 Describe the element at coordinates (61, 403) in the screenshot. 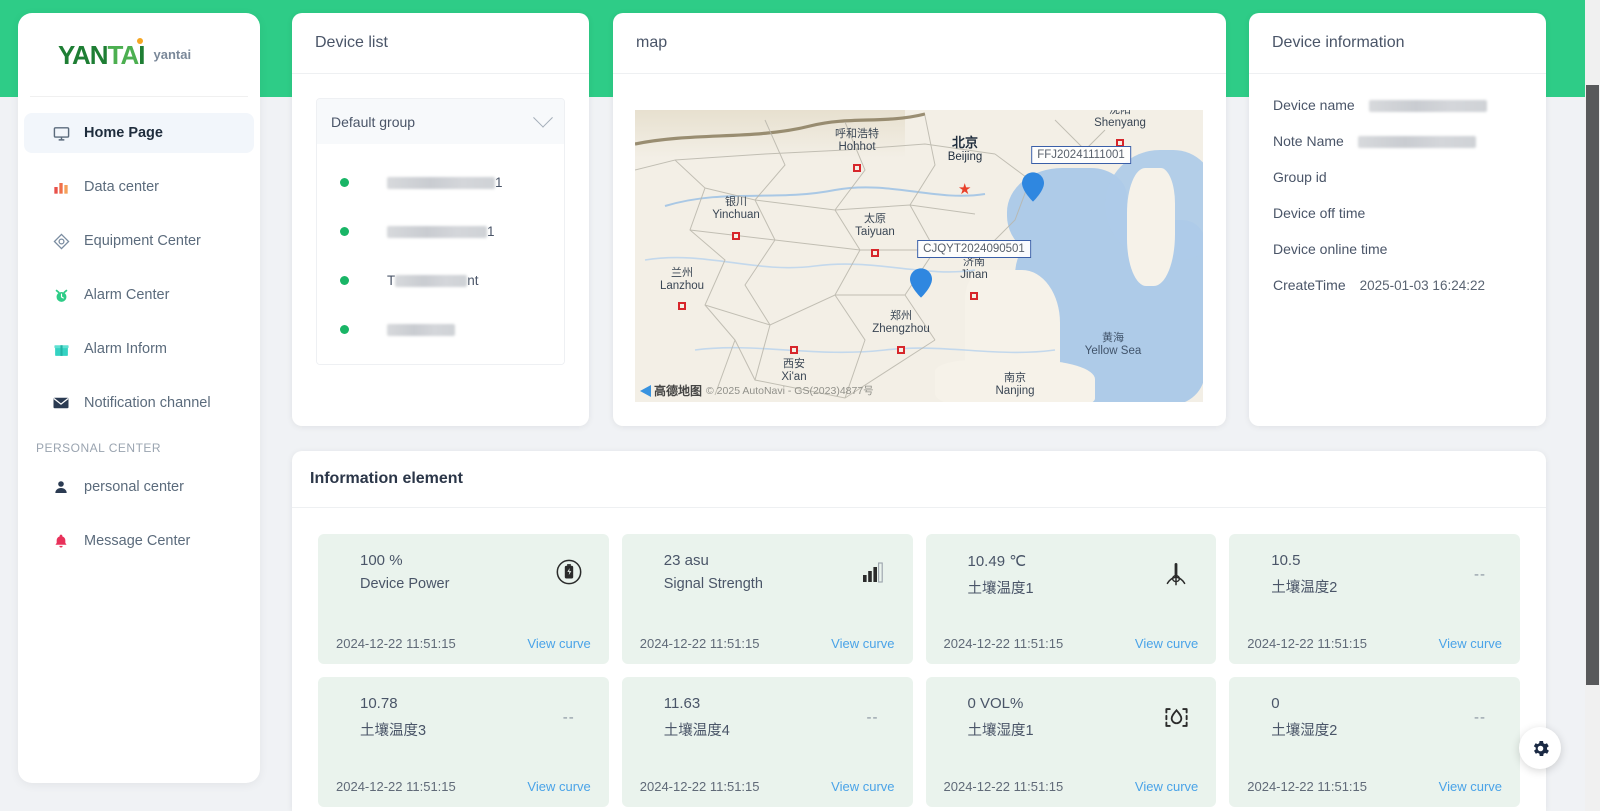

I see `envelope-icon` at that location.